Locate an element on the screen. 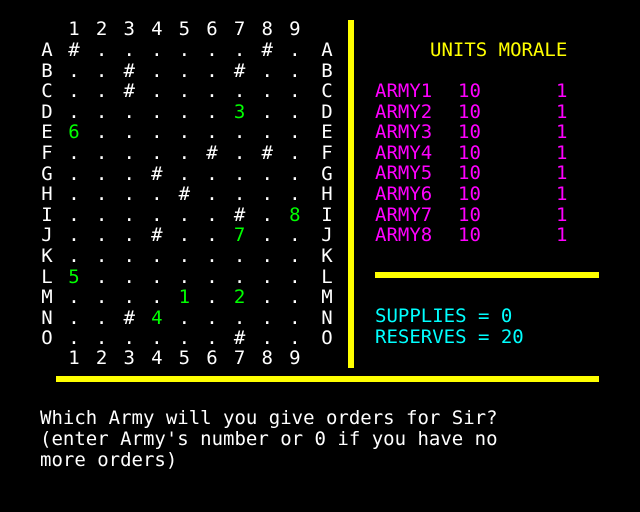  row-label-left: H is located at coordinates (47, 194).